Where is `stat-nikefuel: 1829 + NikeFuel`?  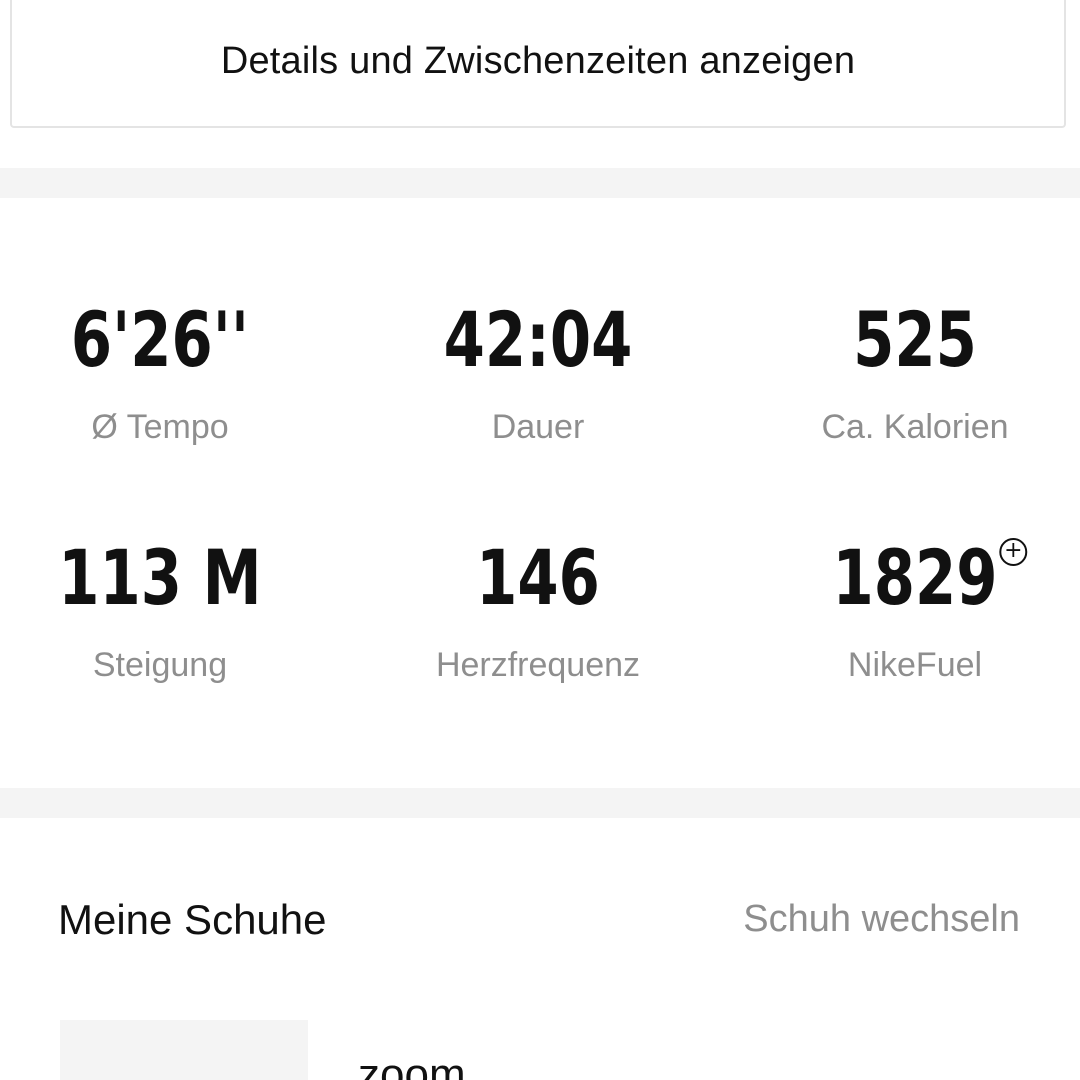
stat-nikefuel: 1829 + NikeFuel is located at coordinates (907, 611).